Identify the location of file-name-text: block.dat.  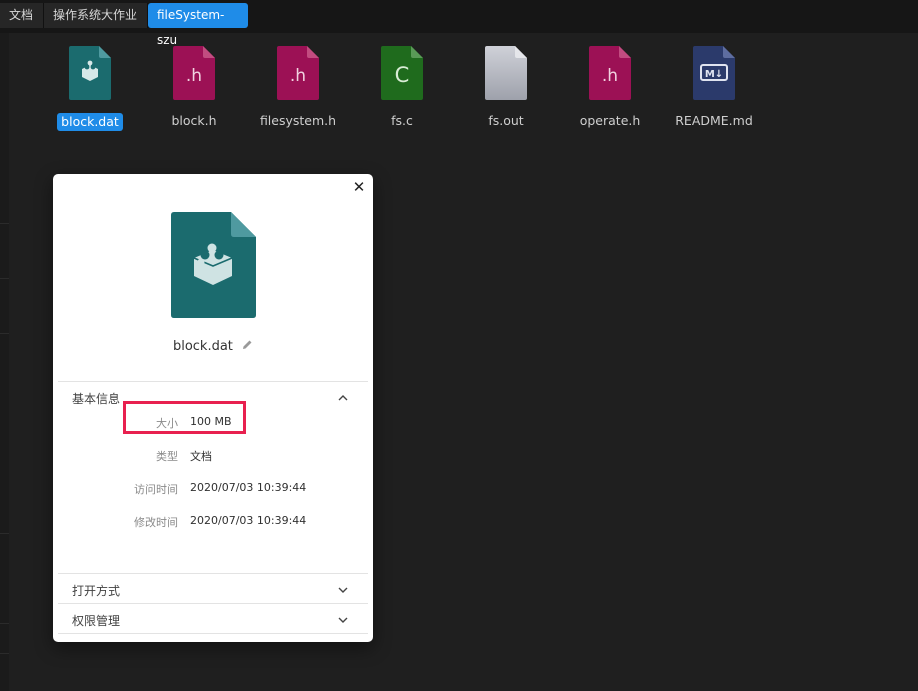
(202, 346).